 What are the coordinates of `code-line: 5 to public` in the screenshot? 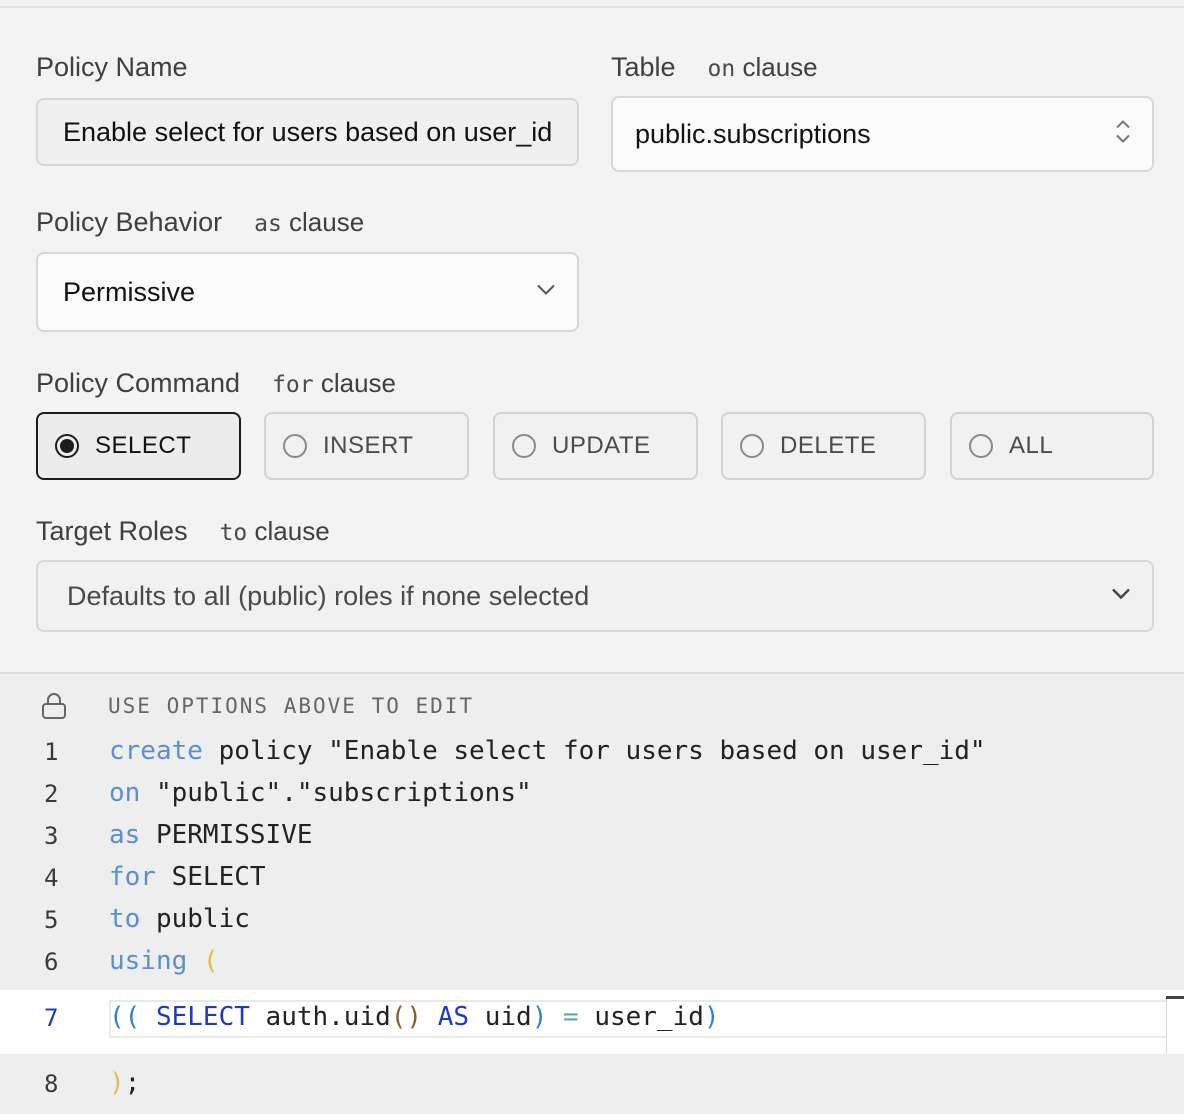 It's located at (592, 925).